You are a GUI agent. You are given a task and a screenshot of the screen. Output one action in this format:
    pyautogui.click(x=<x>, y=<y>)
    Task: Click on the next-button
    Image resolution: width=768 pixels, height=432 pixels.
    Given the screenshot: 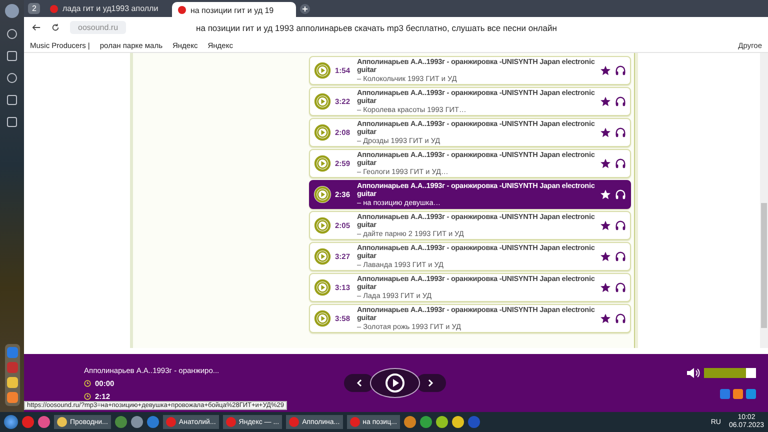 What is the action you would take?
    pyautogui.click(x=431, y=383)
    